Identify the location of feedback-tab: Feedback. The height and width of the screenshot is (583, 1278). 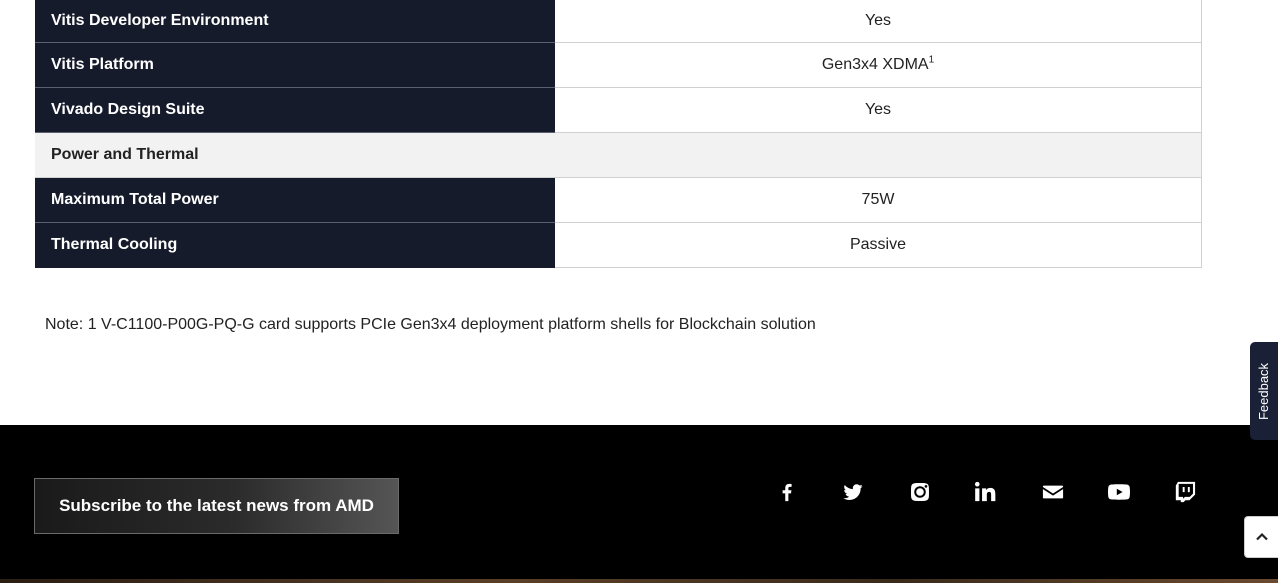
(1264, 391).